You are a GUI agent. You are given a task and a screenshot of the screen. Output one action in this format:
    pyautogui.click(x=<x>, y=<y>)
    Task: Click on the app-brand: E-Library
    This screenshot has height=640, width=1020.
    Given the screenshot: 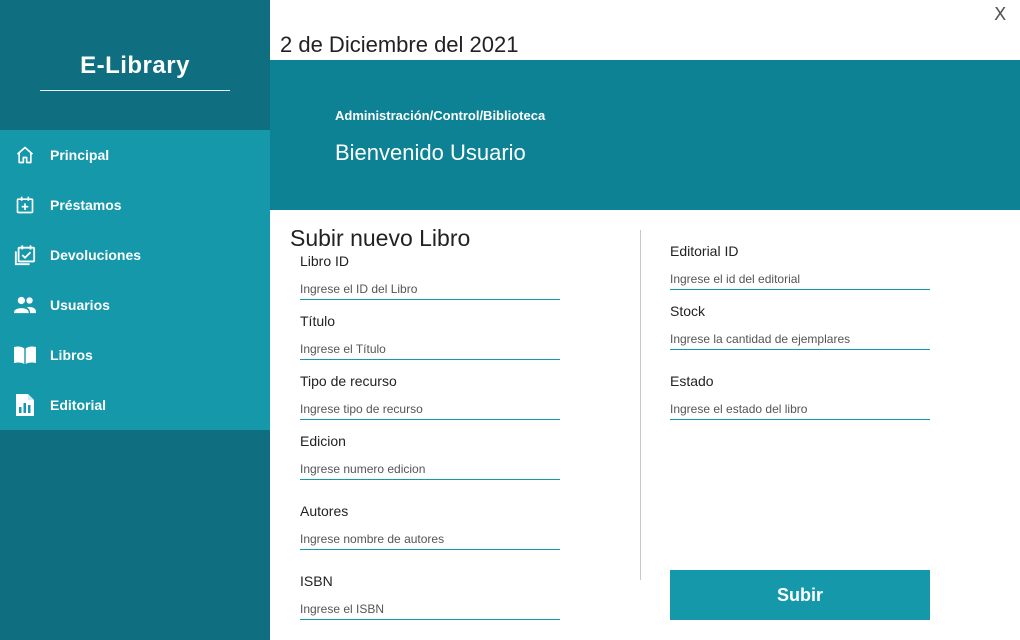 What is the action you would take?
    pyautogui.click(x=135, y=65)
    